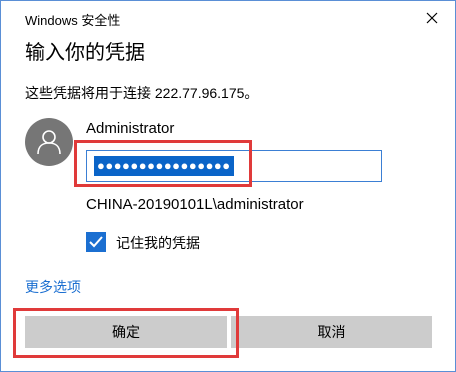  Describe the element at coordinates (73, 20) in the screenshot. I see `window-title: Windows 安全性` at that location.